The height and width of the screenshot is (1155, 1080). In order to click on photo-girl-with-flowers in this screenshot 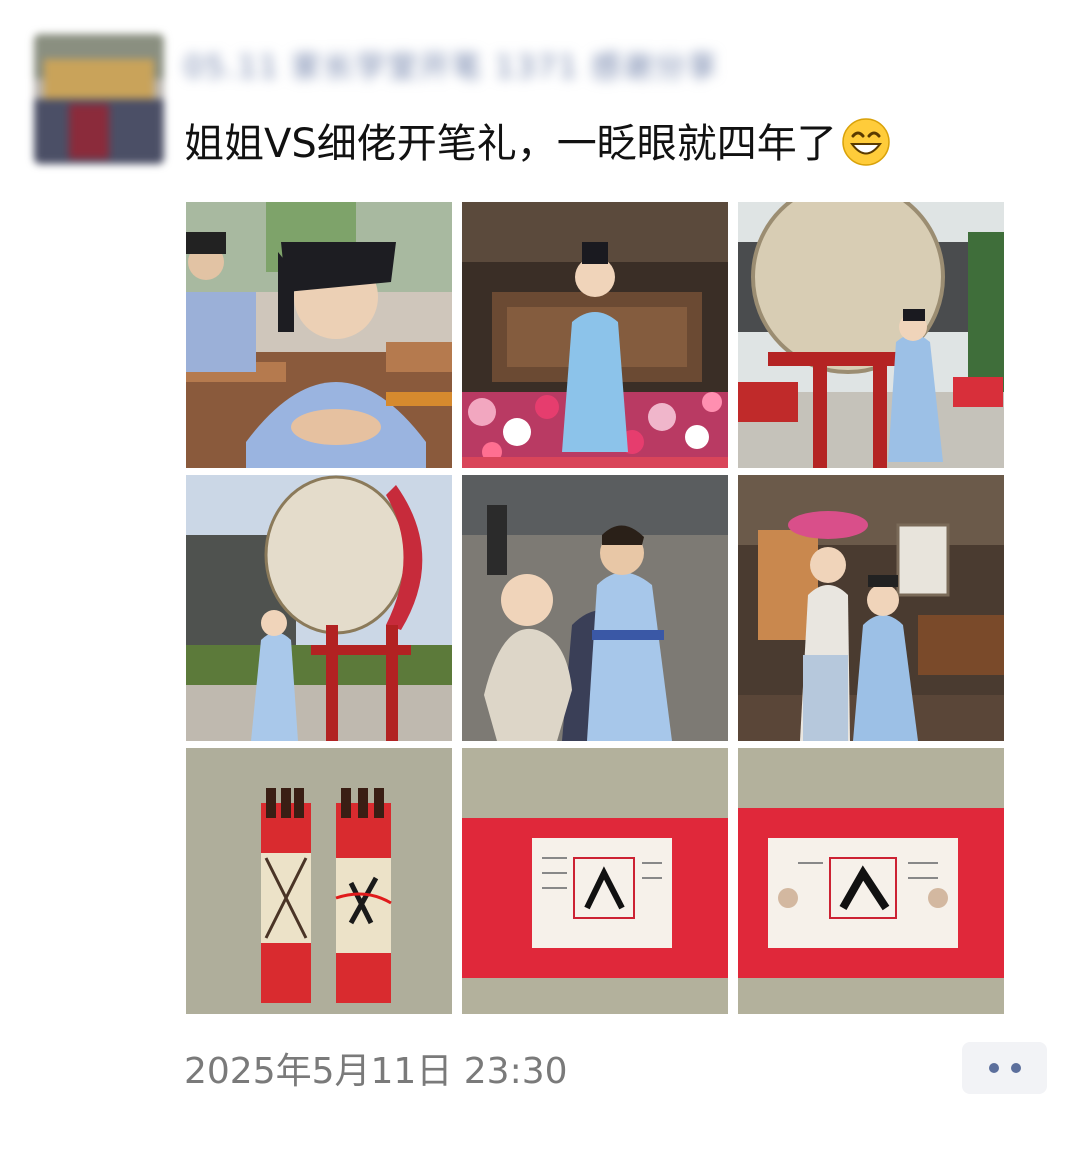, I will do `click(595, 335)`.